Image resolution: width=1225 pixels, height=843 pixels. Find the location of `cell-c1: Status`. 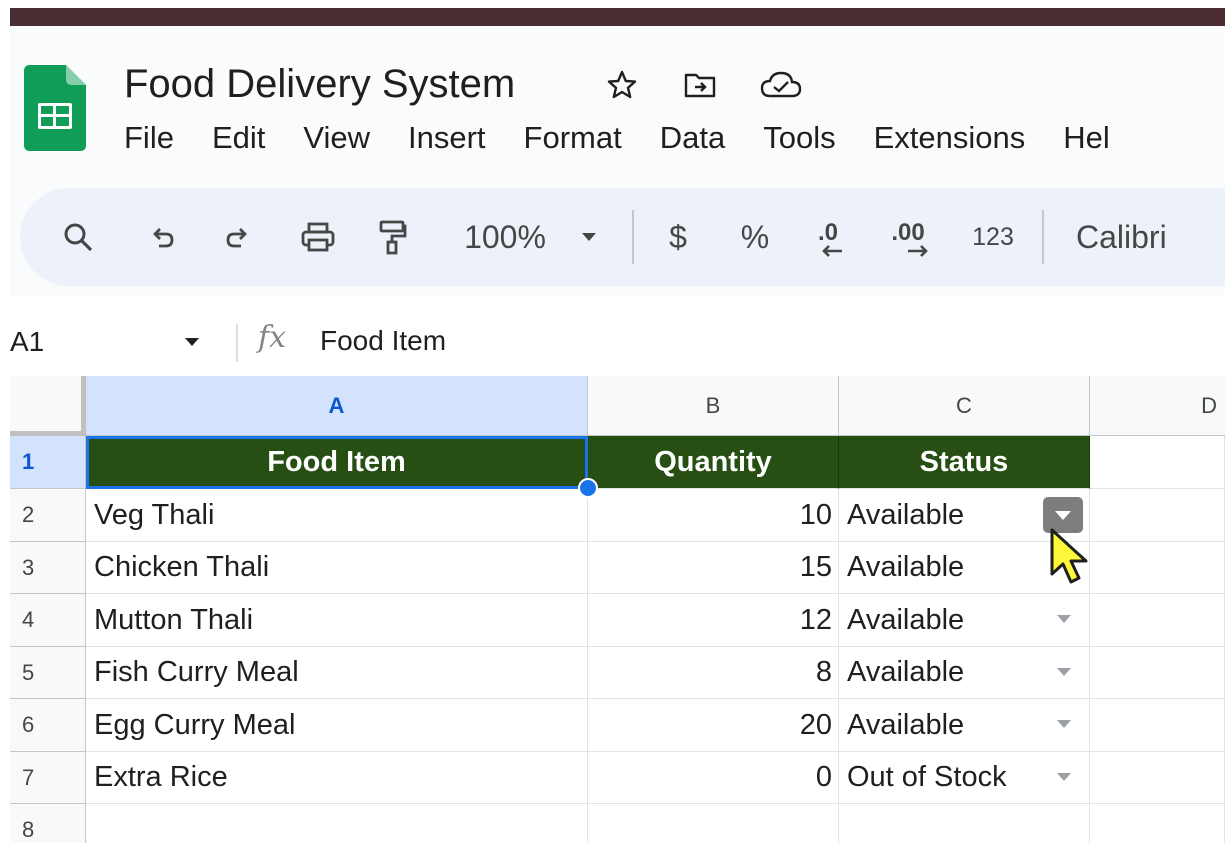

cell-c1: Status is located at coordinates (964, 462).